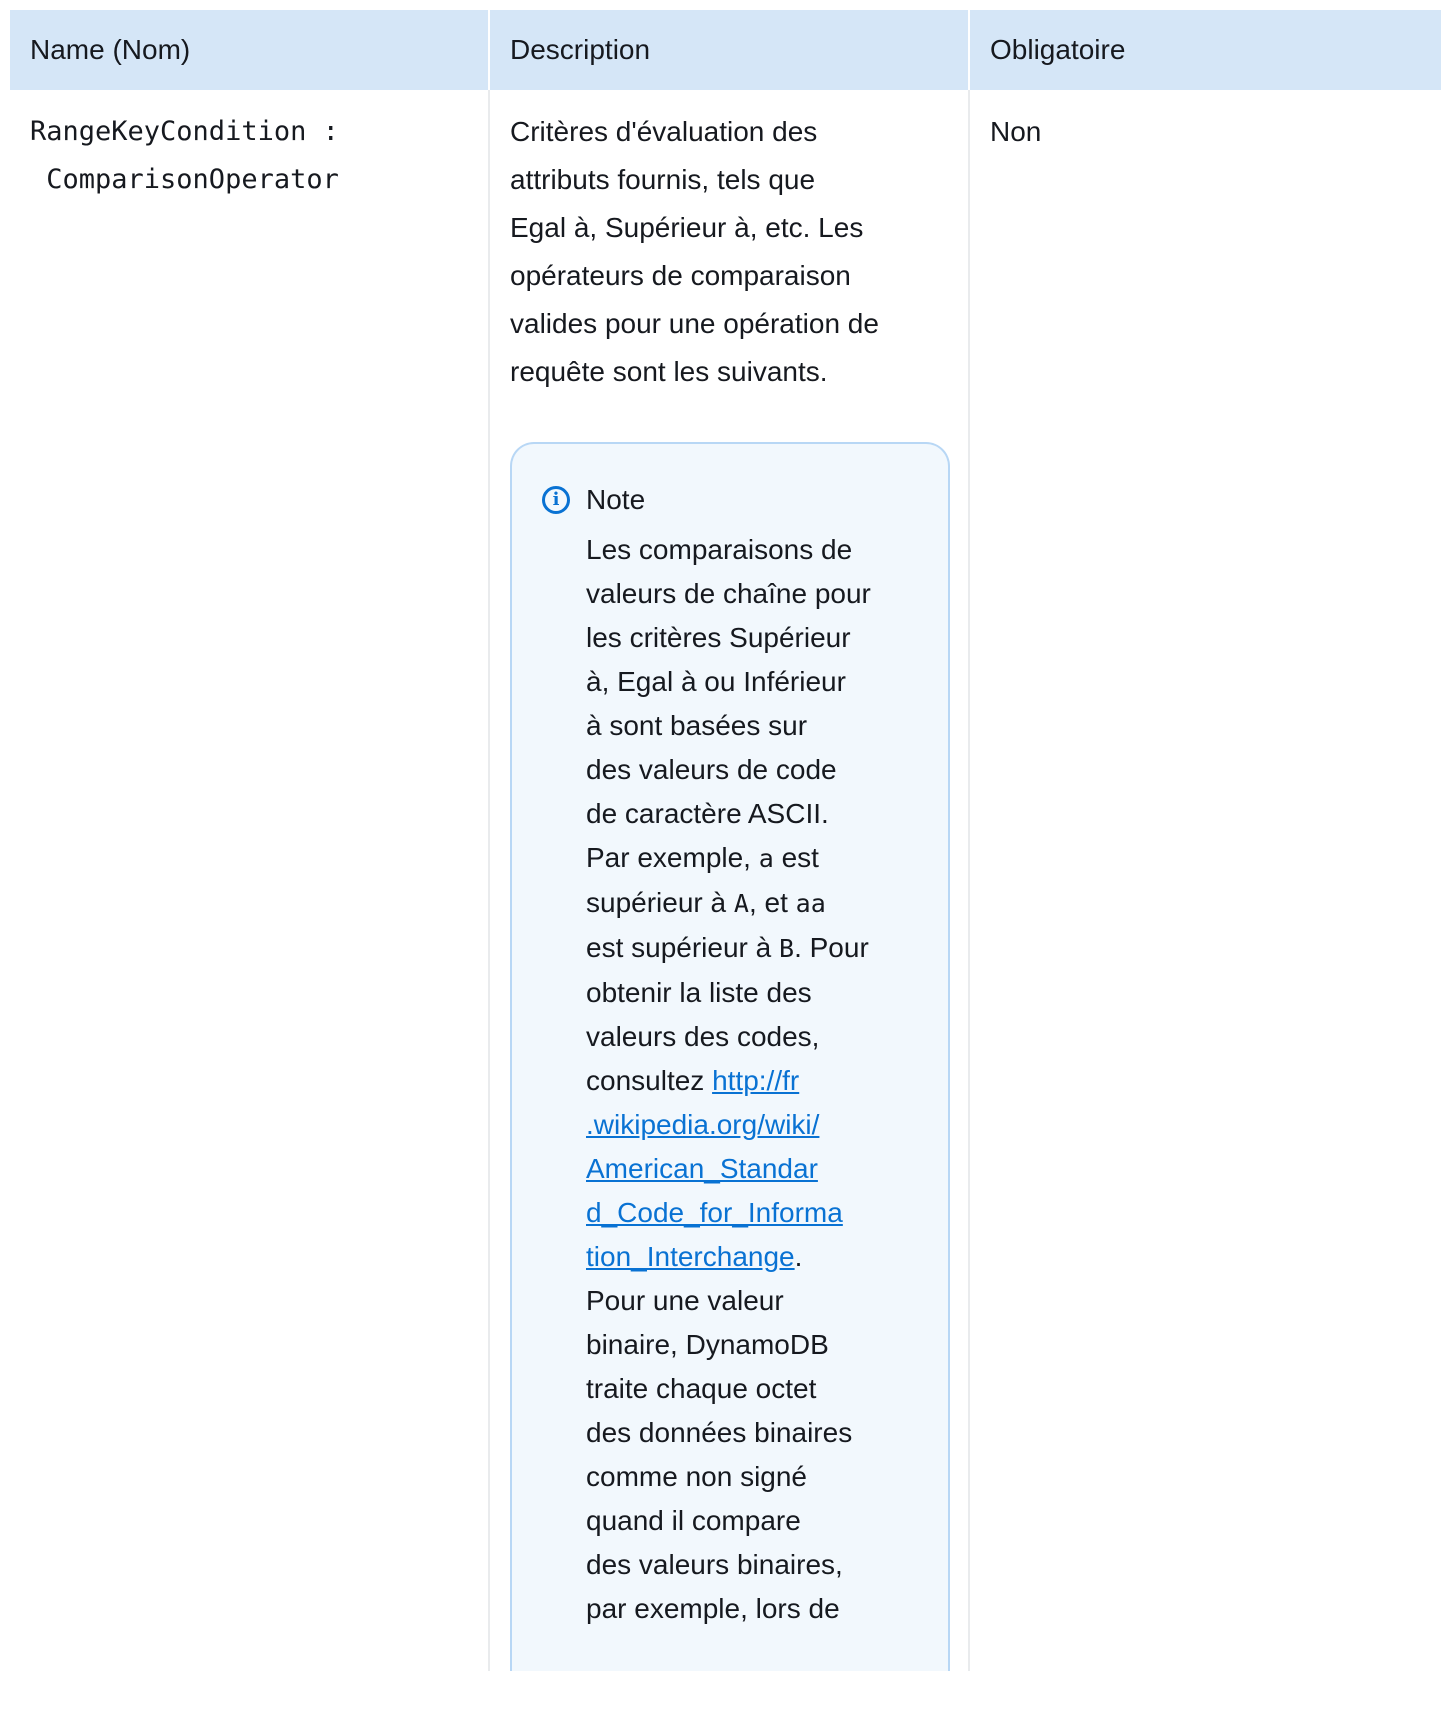 The height and width of the screenshot is (1714, 1441). I want to click on note-example-line-2: supérieur à A, et aa, so click(750, 903).